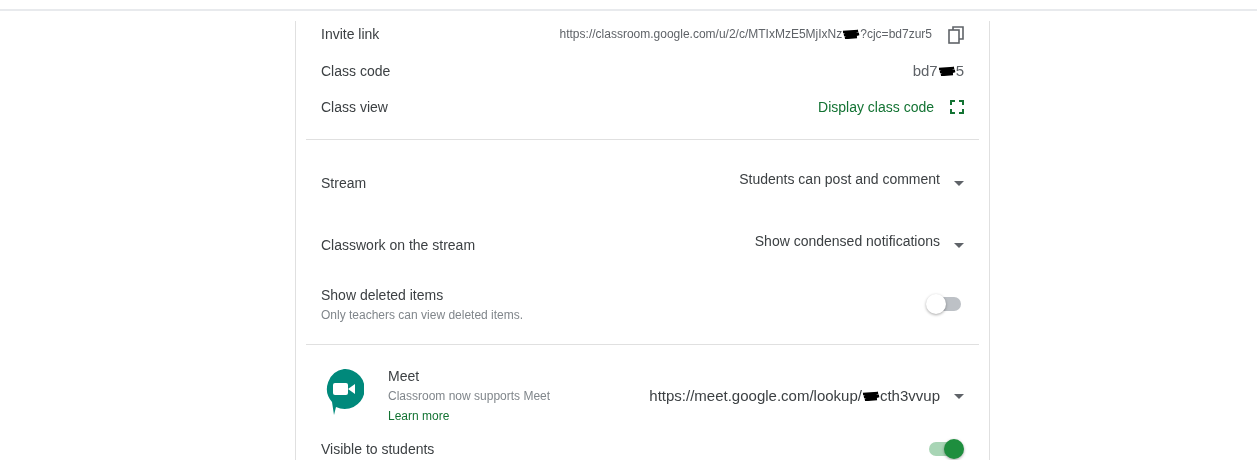 This screenshot has width=1257, height=460. What do you see at coordinates (469, 396) in the screenshot?
I see `meet-description: Classroom now supports Meet` at bounding box center [469, 396].